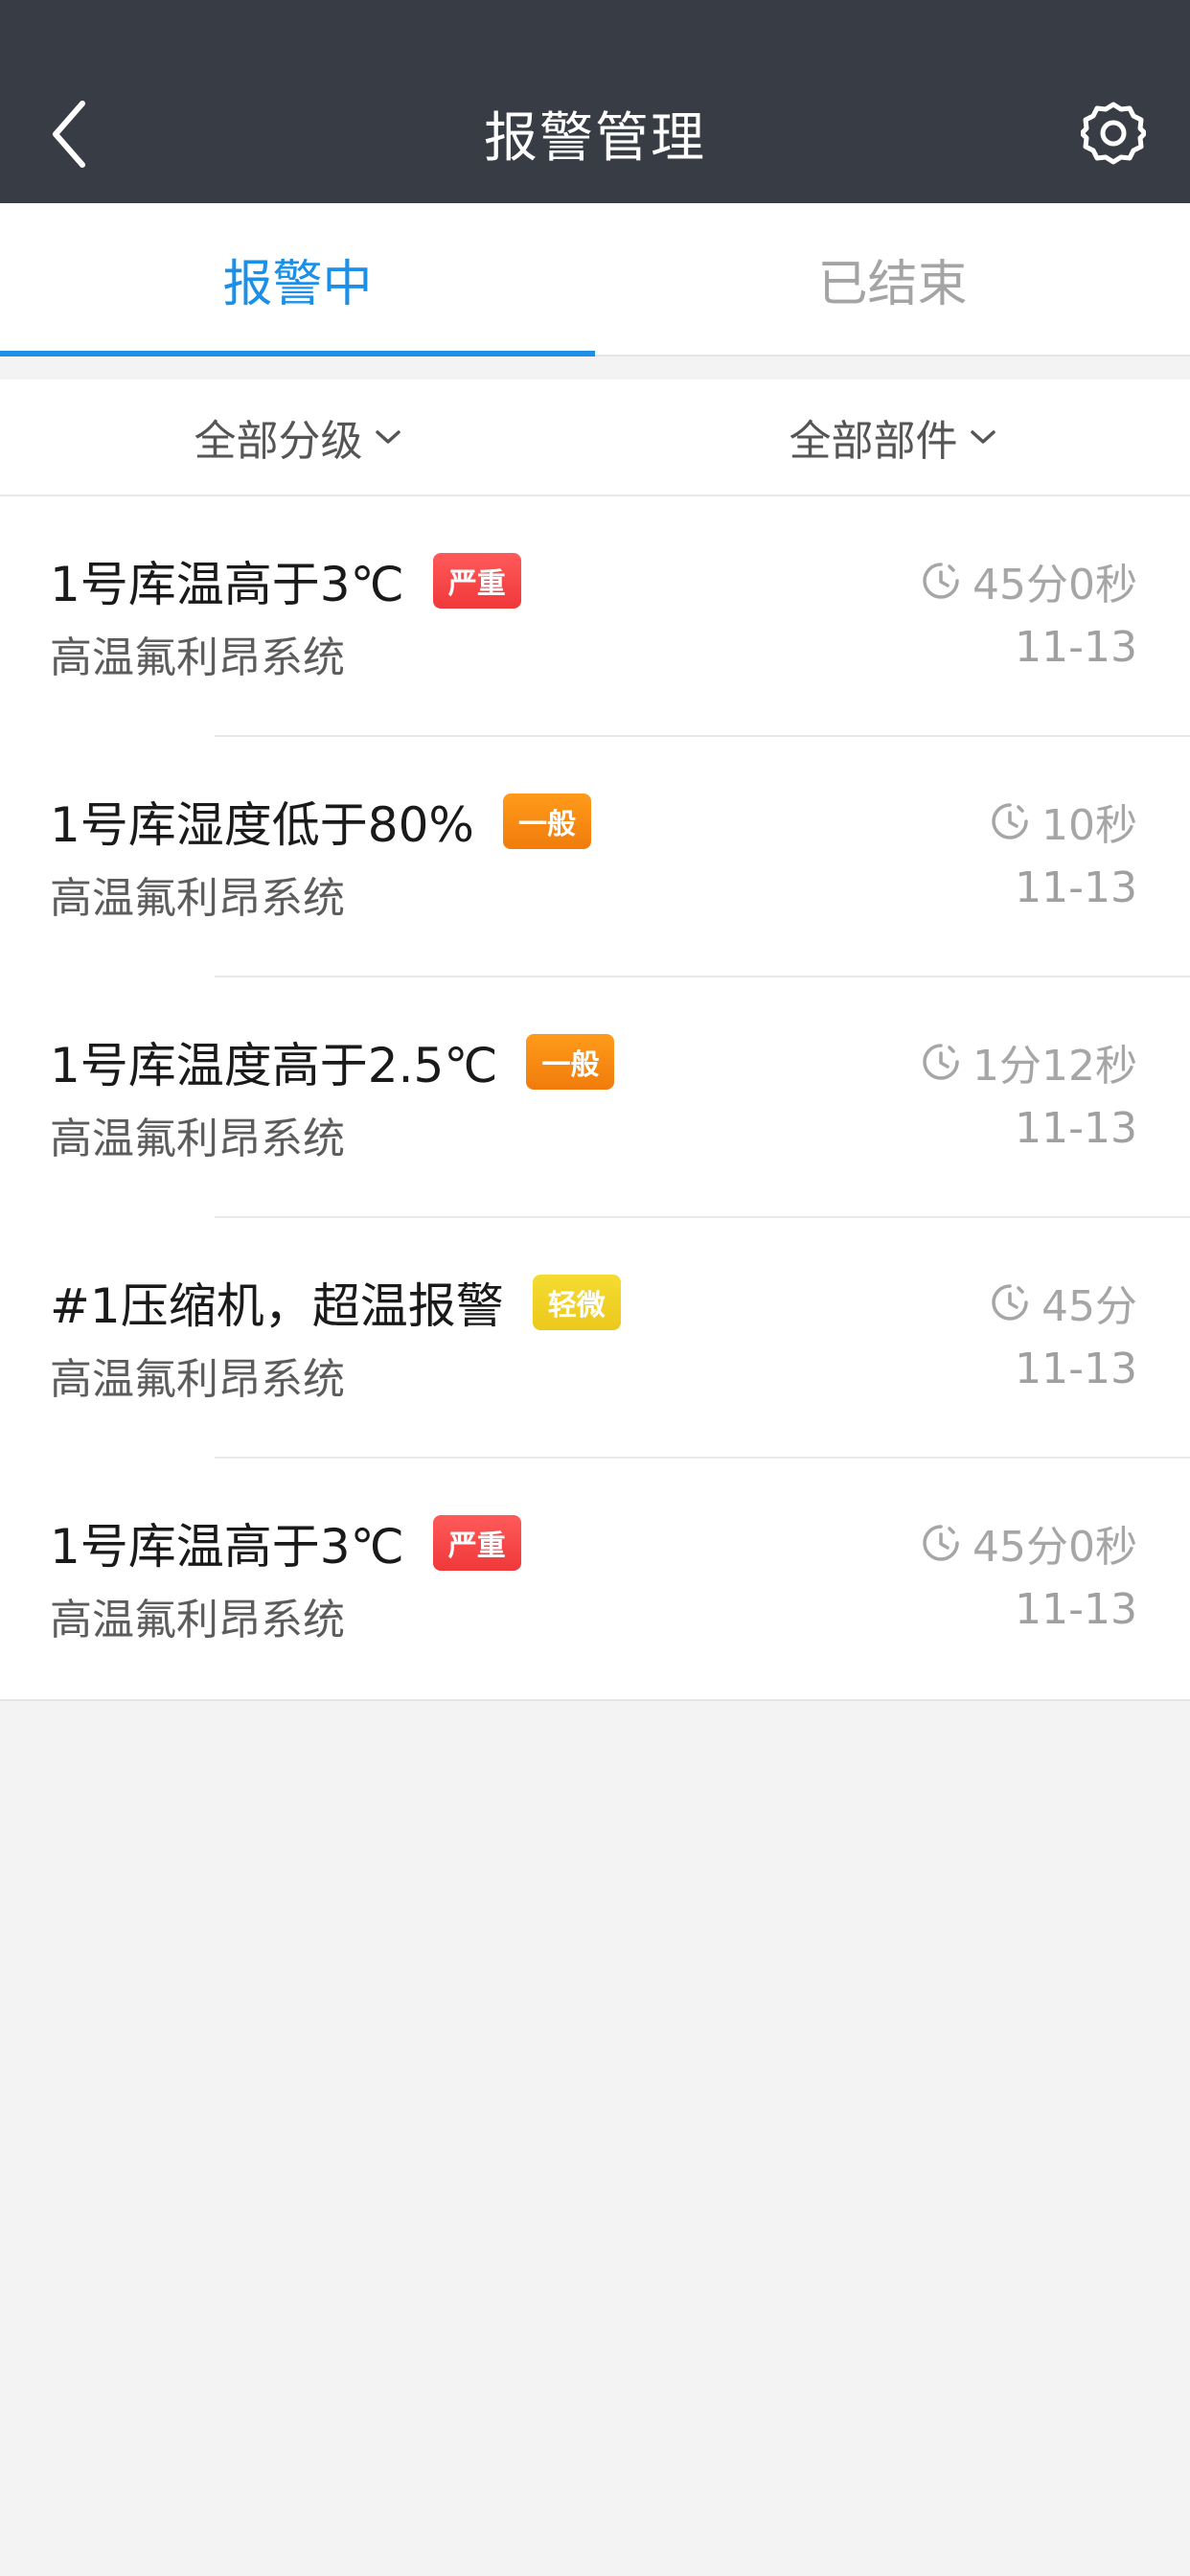 The width and height of the screenshot is (1190, 2576). I want to click on back-button, so click(69, 134).